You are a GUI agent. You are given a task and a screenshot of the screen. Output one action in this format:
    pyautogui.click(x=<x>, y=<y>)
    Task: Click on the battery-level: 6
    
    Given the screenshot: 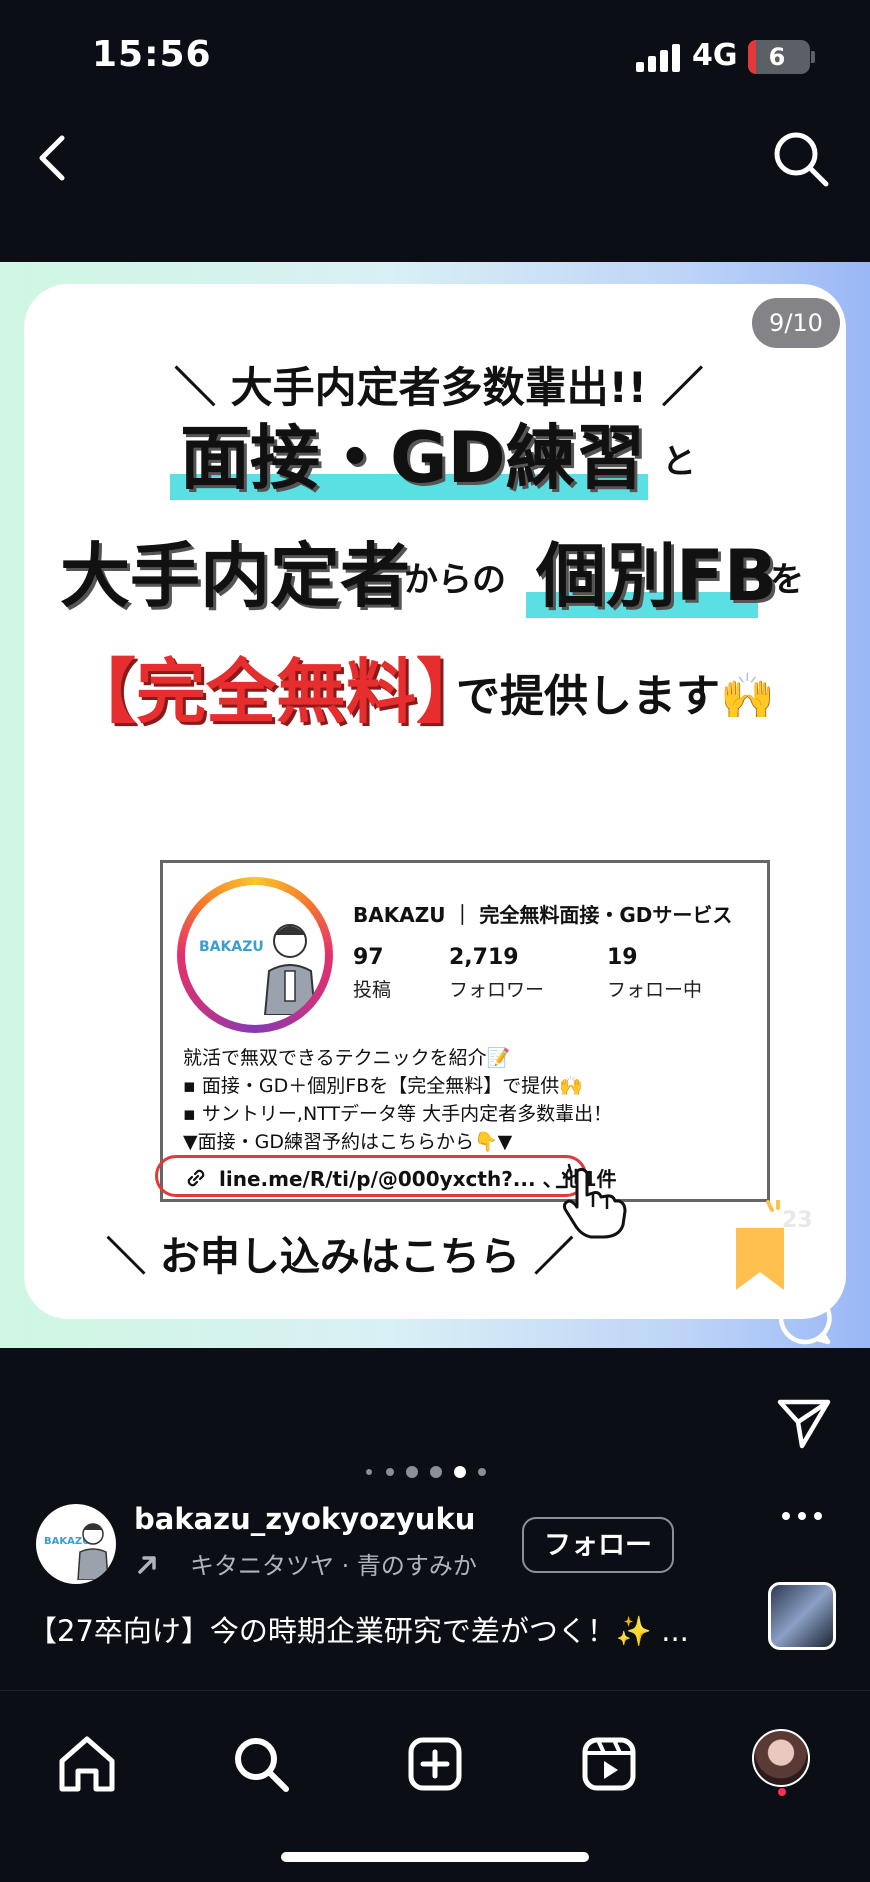 What is the action you would take?
    pyautogui.click(x=777, y=57)
    